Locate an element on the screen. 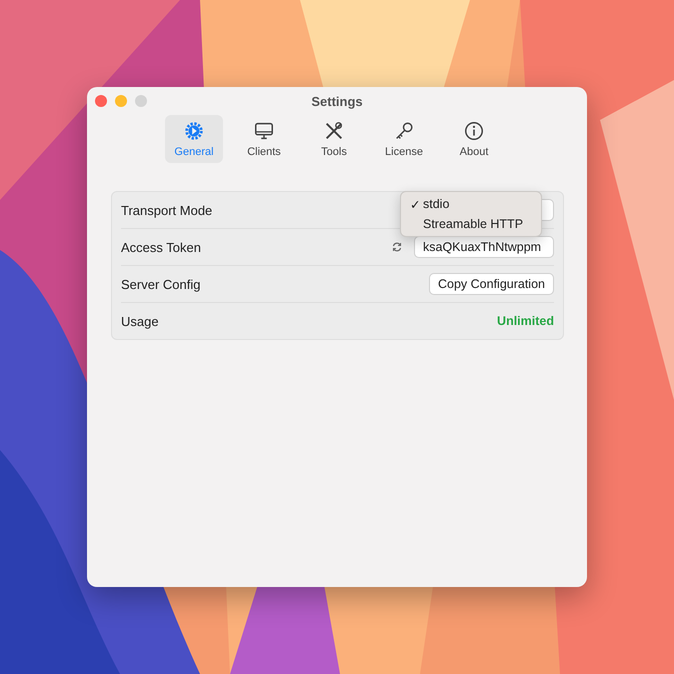 This screenshot has height=674, width=674. minimize-button is located at coordinates (121, 101).